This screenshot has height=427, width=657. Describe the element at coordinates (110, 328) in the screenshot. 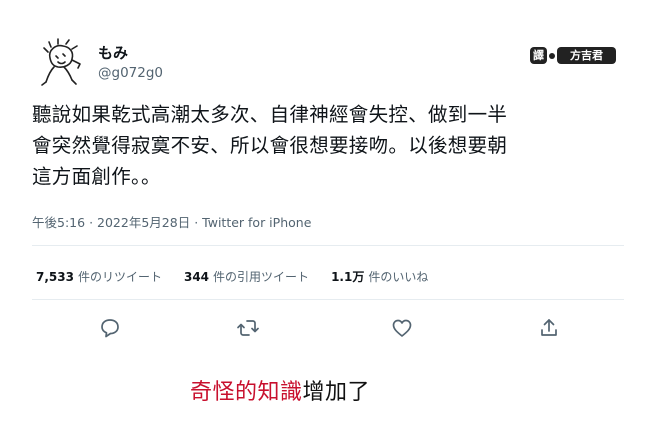

I see `reply-icon` at that location.